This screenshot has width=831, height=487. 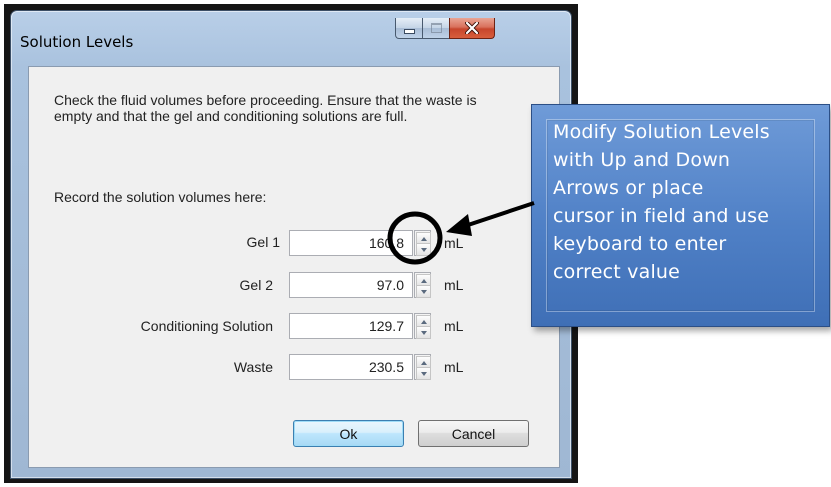 I want to click on highlight-circle, so click(x=415, y=238).